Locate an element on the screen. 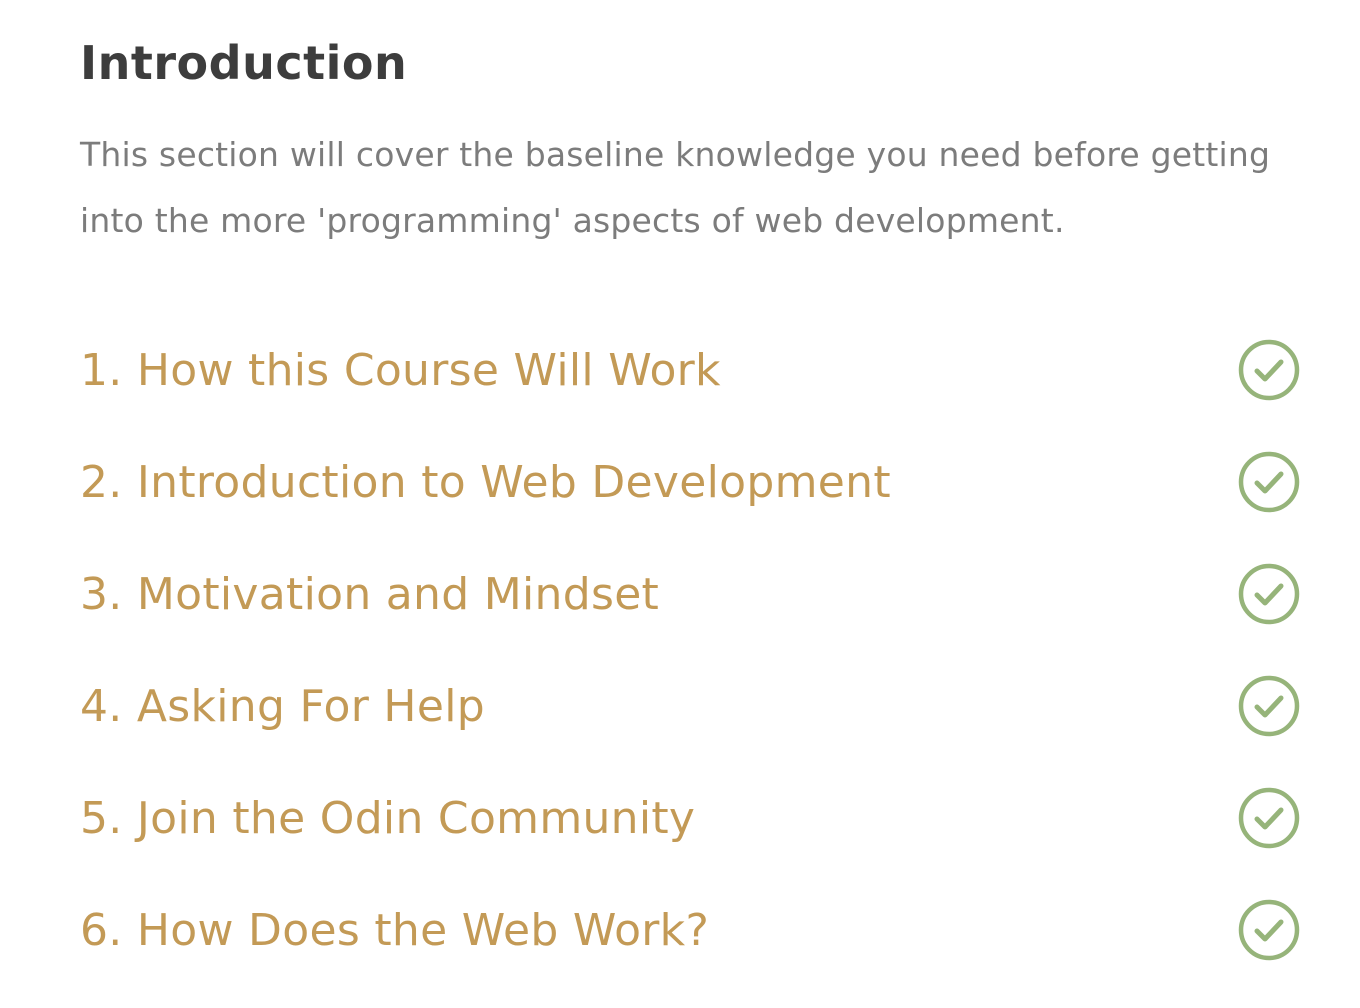 This screenshot has height=1008, width=1360. lesson-item: 3. Motivation and Mindset is located at coordinates (690, 594).